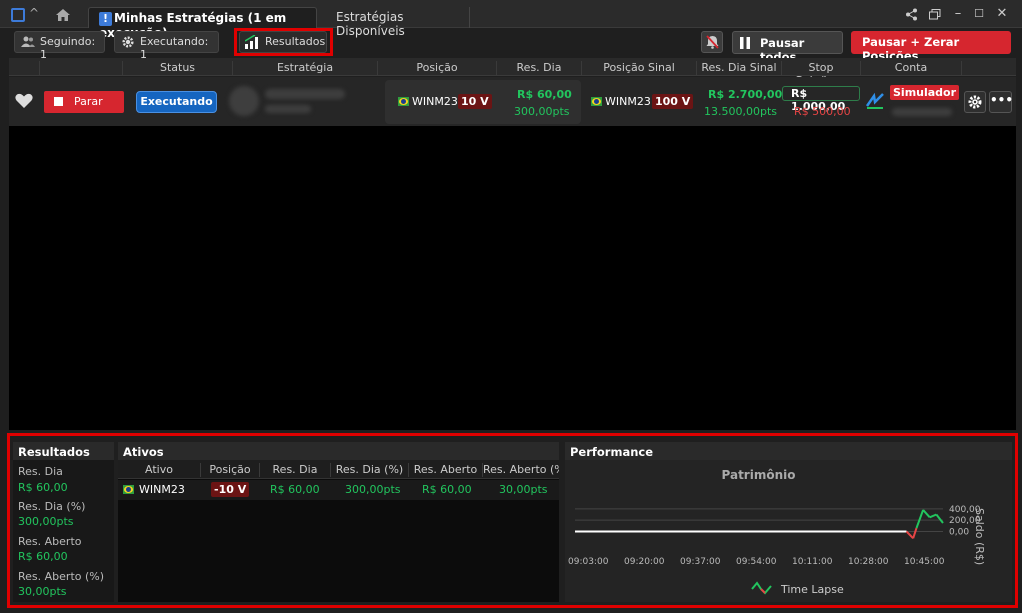 Image resolution: width=1022 pixels, height=613 pixels. What do you see at coordinates (63, 15) in the screenshot?
I see `home-icon` at bounding box center [63, 15].